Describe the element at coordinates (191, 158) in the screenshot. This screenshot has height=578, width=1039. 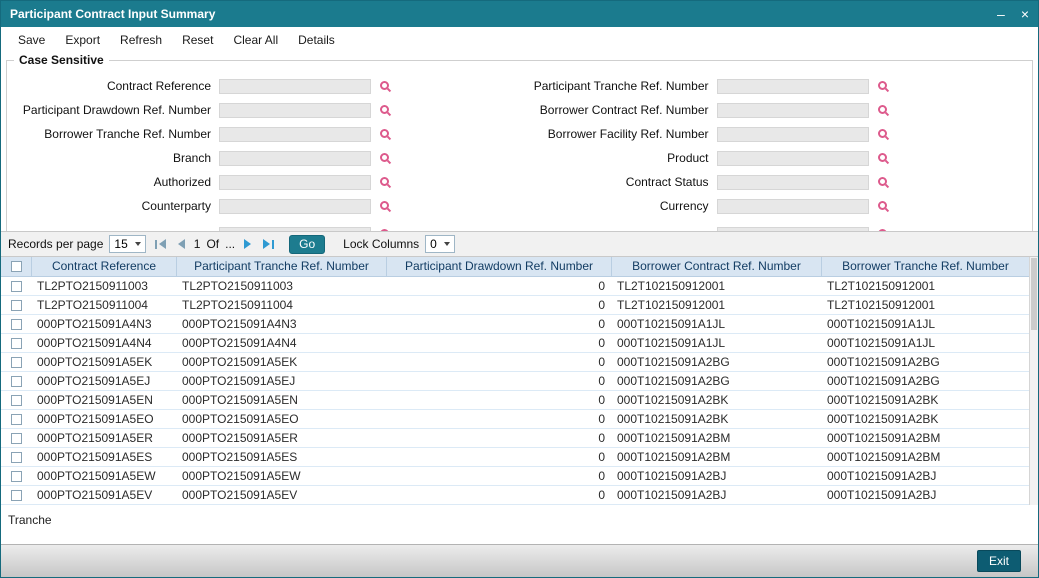
I see `field-label: Branch` at that location.